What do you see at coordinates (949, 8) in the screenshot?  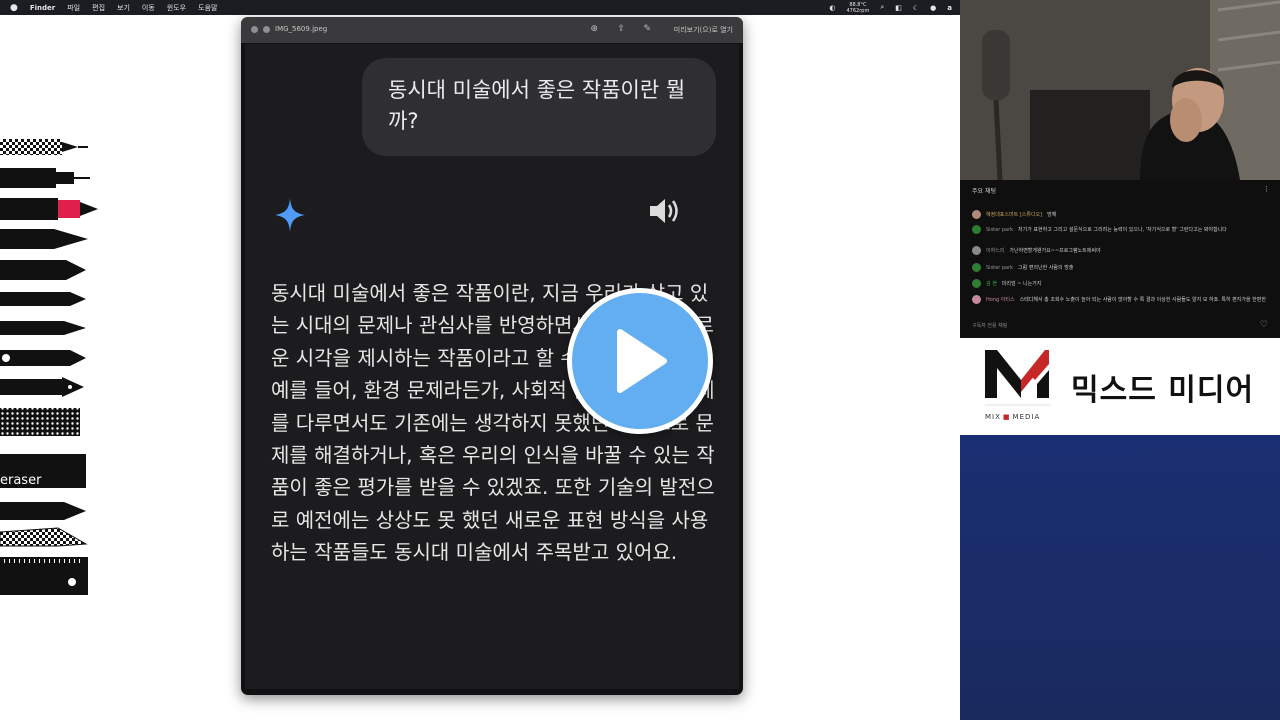 I see `app-icon: a` at bounding box center [949, 8].